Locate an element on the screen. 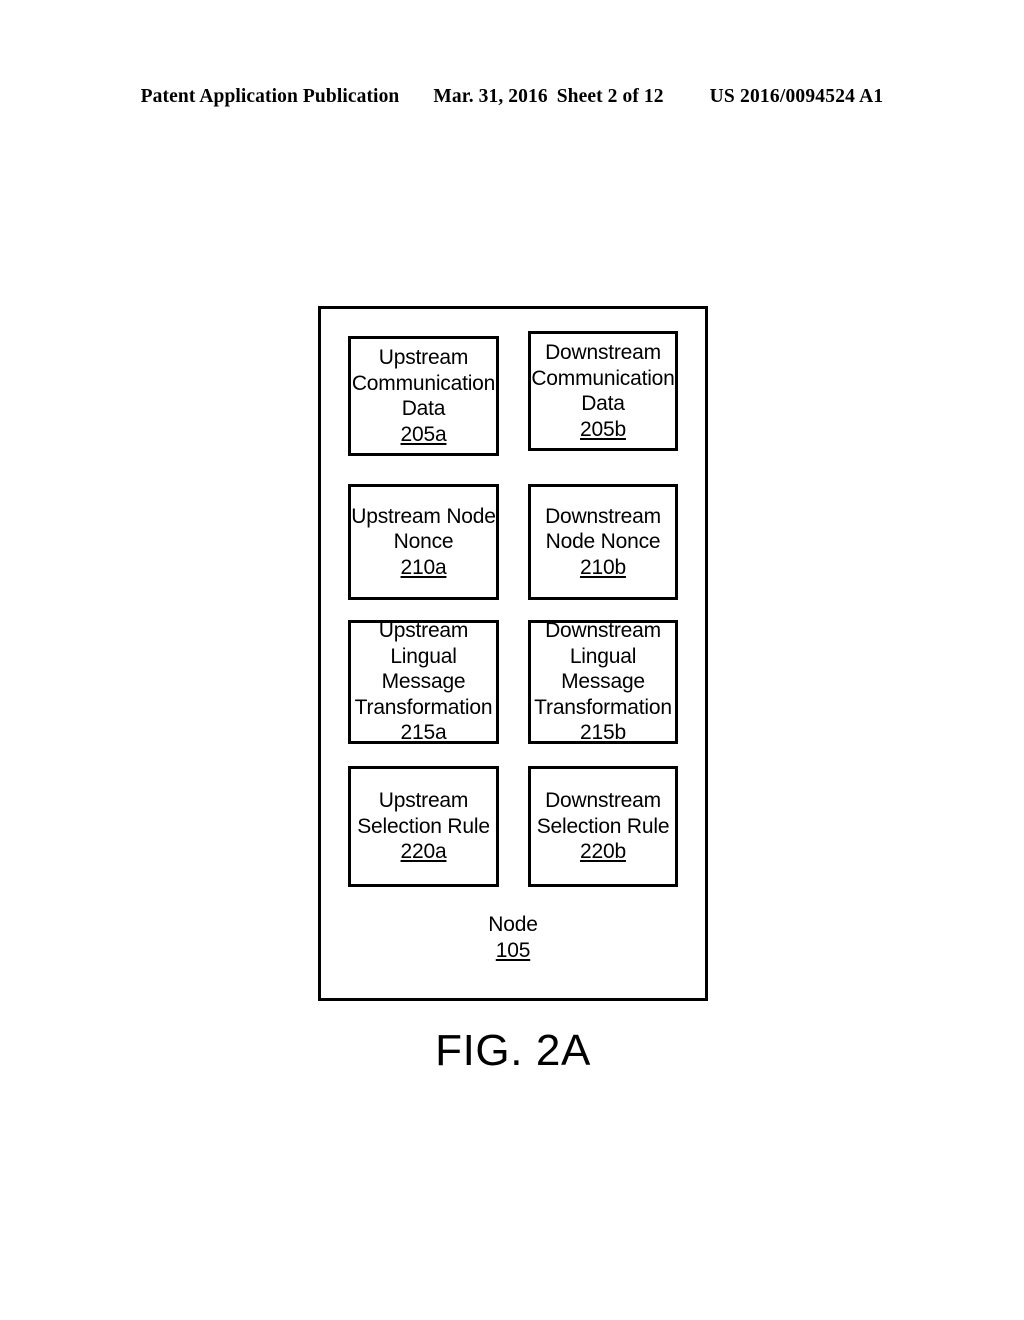  component-reference-numeral: 220b is located at coordinates (603, 852).